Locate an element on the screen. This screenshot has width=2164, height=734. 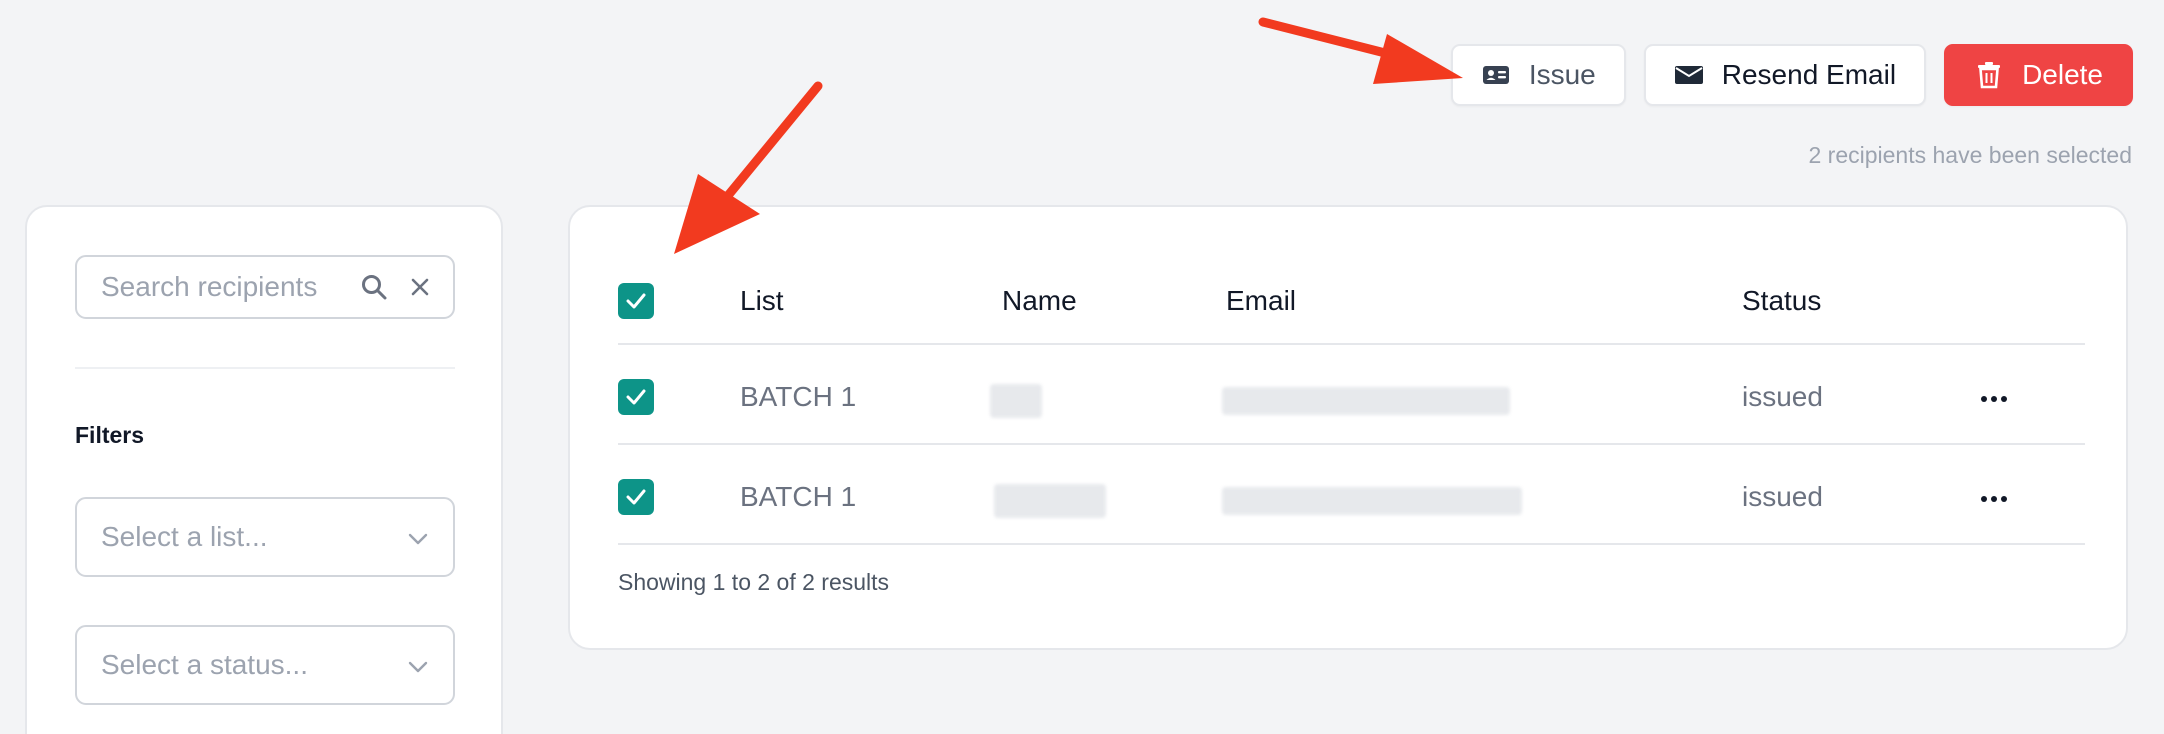
column-header-name: Name is located at coordinates (1039, 301).